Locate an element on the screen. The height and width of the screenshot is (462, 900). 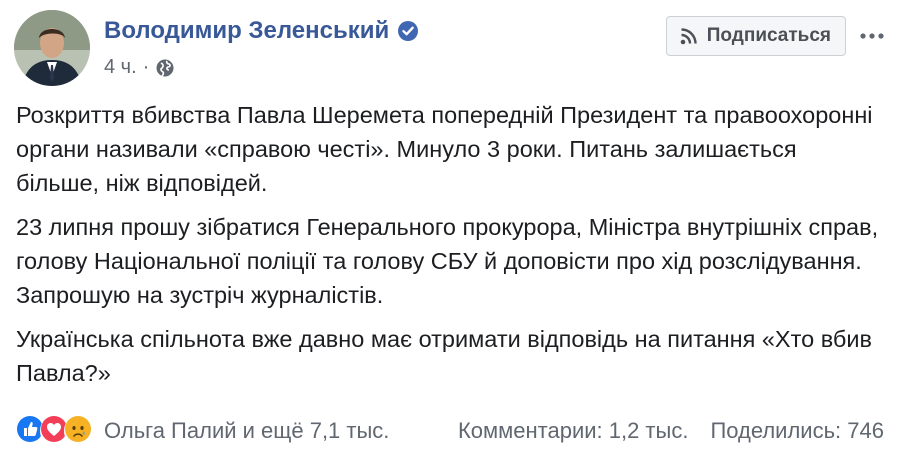
rss-icon is located at coordinates (689, 36).